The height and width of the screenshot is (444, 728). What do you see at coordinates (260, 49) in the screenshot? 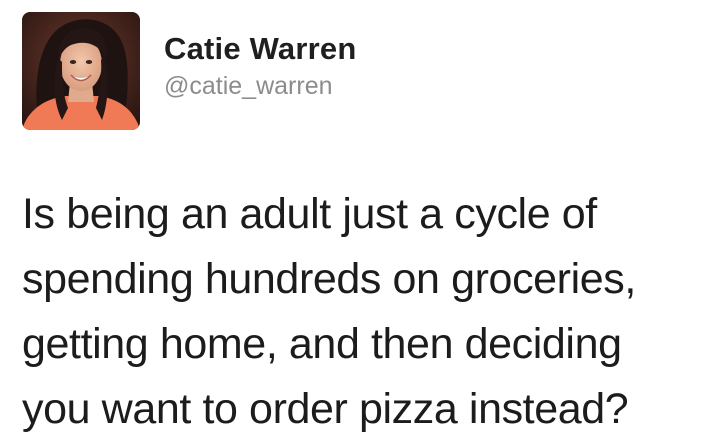
I see `author-display-name: Catie Warren` at bounding box center [260, 49].